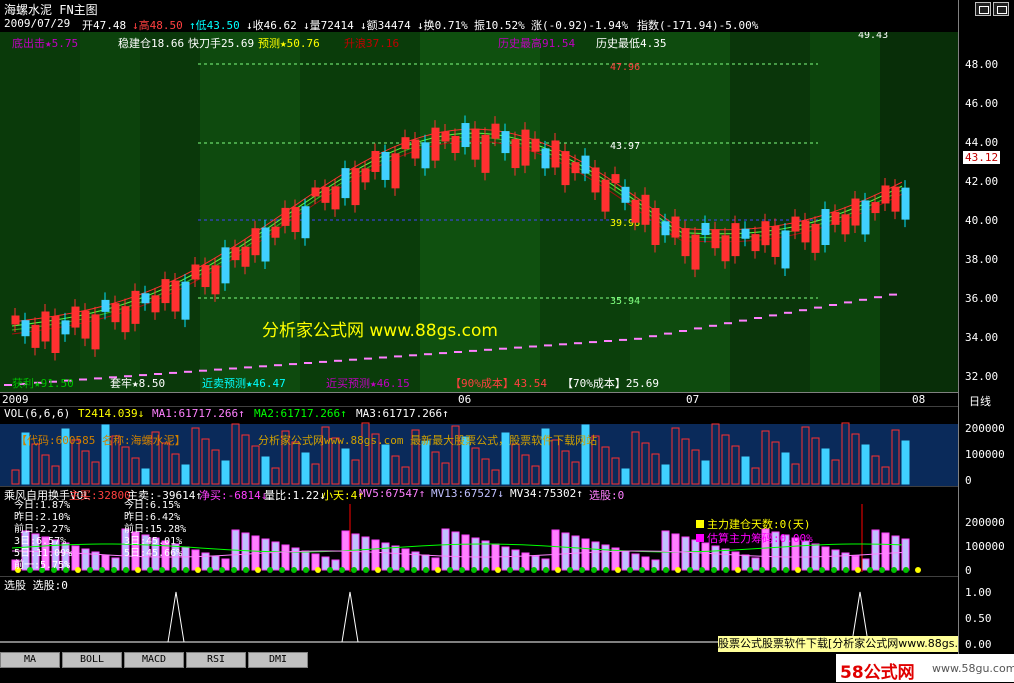 Image resolution: width=1014 pixels, height=683 pixels. Describe the element at coordinates (982, 142) in the screenshot. I see `price-tick-2: 44.00` at that location.